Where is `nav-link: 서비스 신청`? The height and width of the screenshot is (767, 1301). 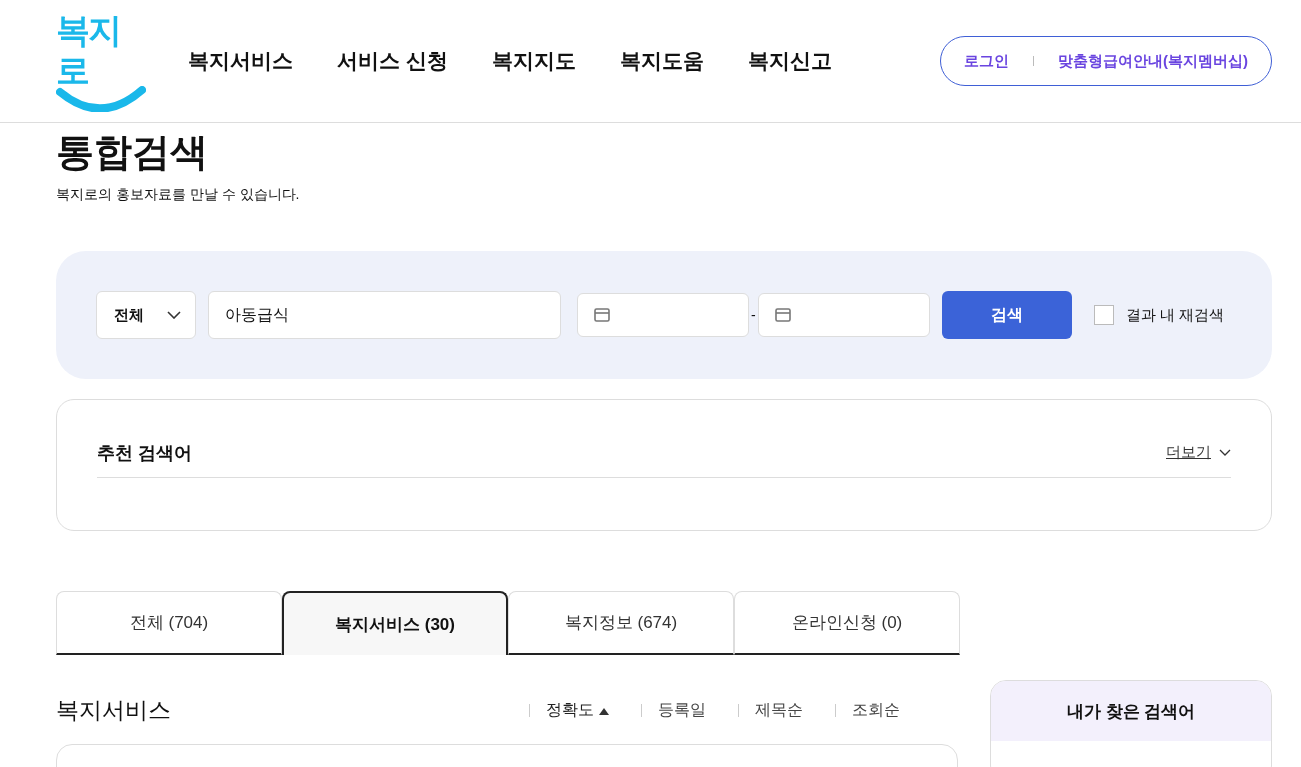 nav-link: 서비스 신청 is located at coordinates (392, 61).